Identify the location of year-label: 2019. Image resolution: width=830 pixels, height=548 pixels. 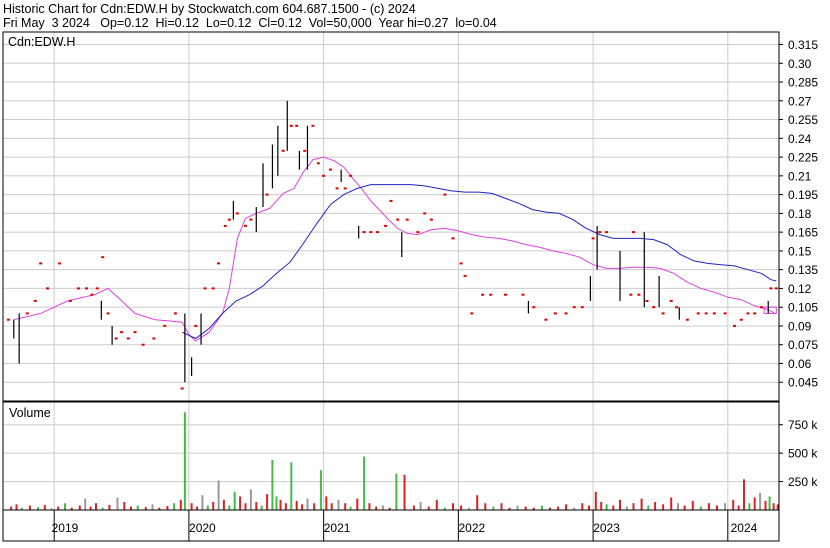
(65, 528).